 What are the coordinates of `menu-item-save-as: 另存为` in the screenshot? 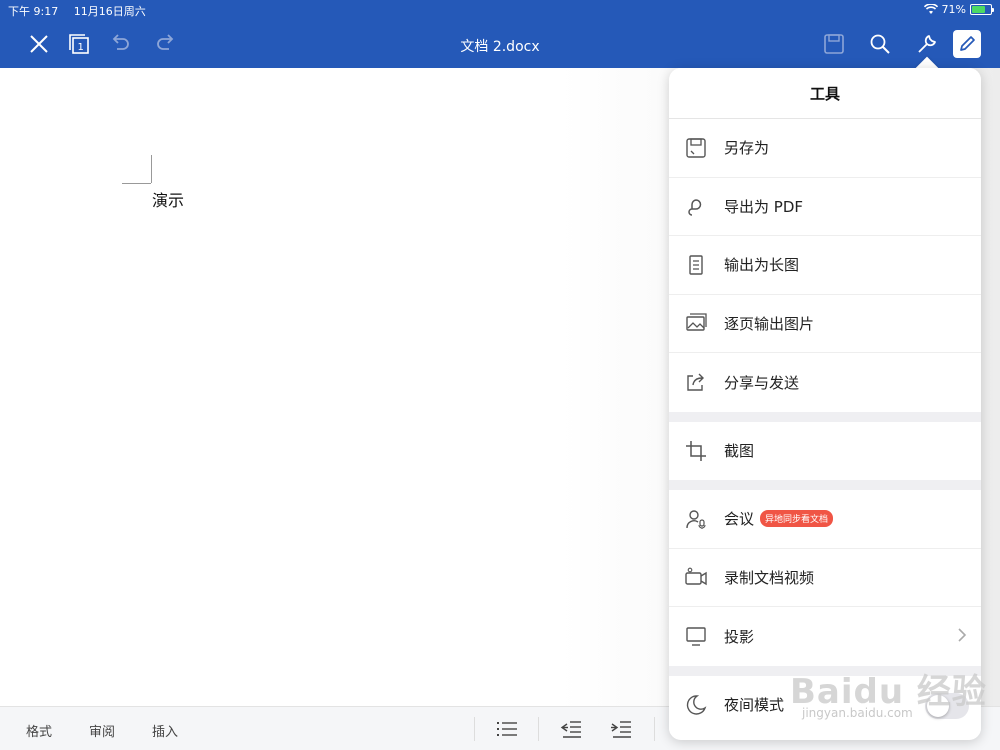 It's located at (825, 148).